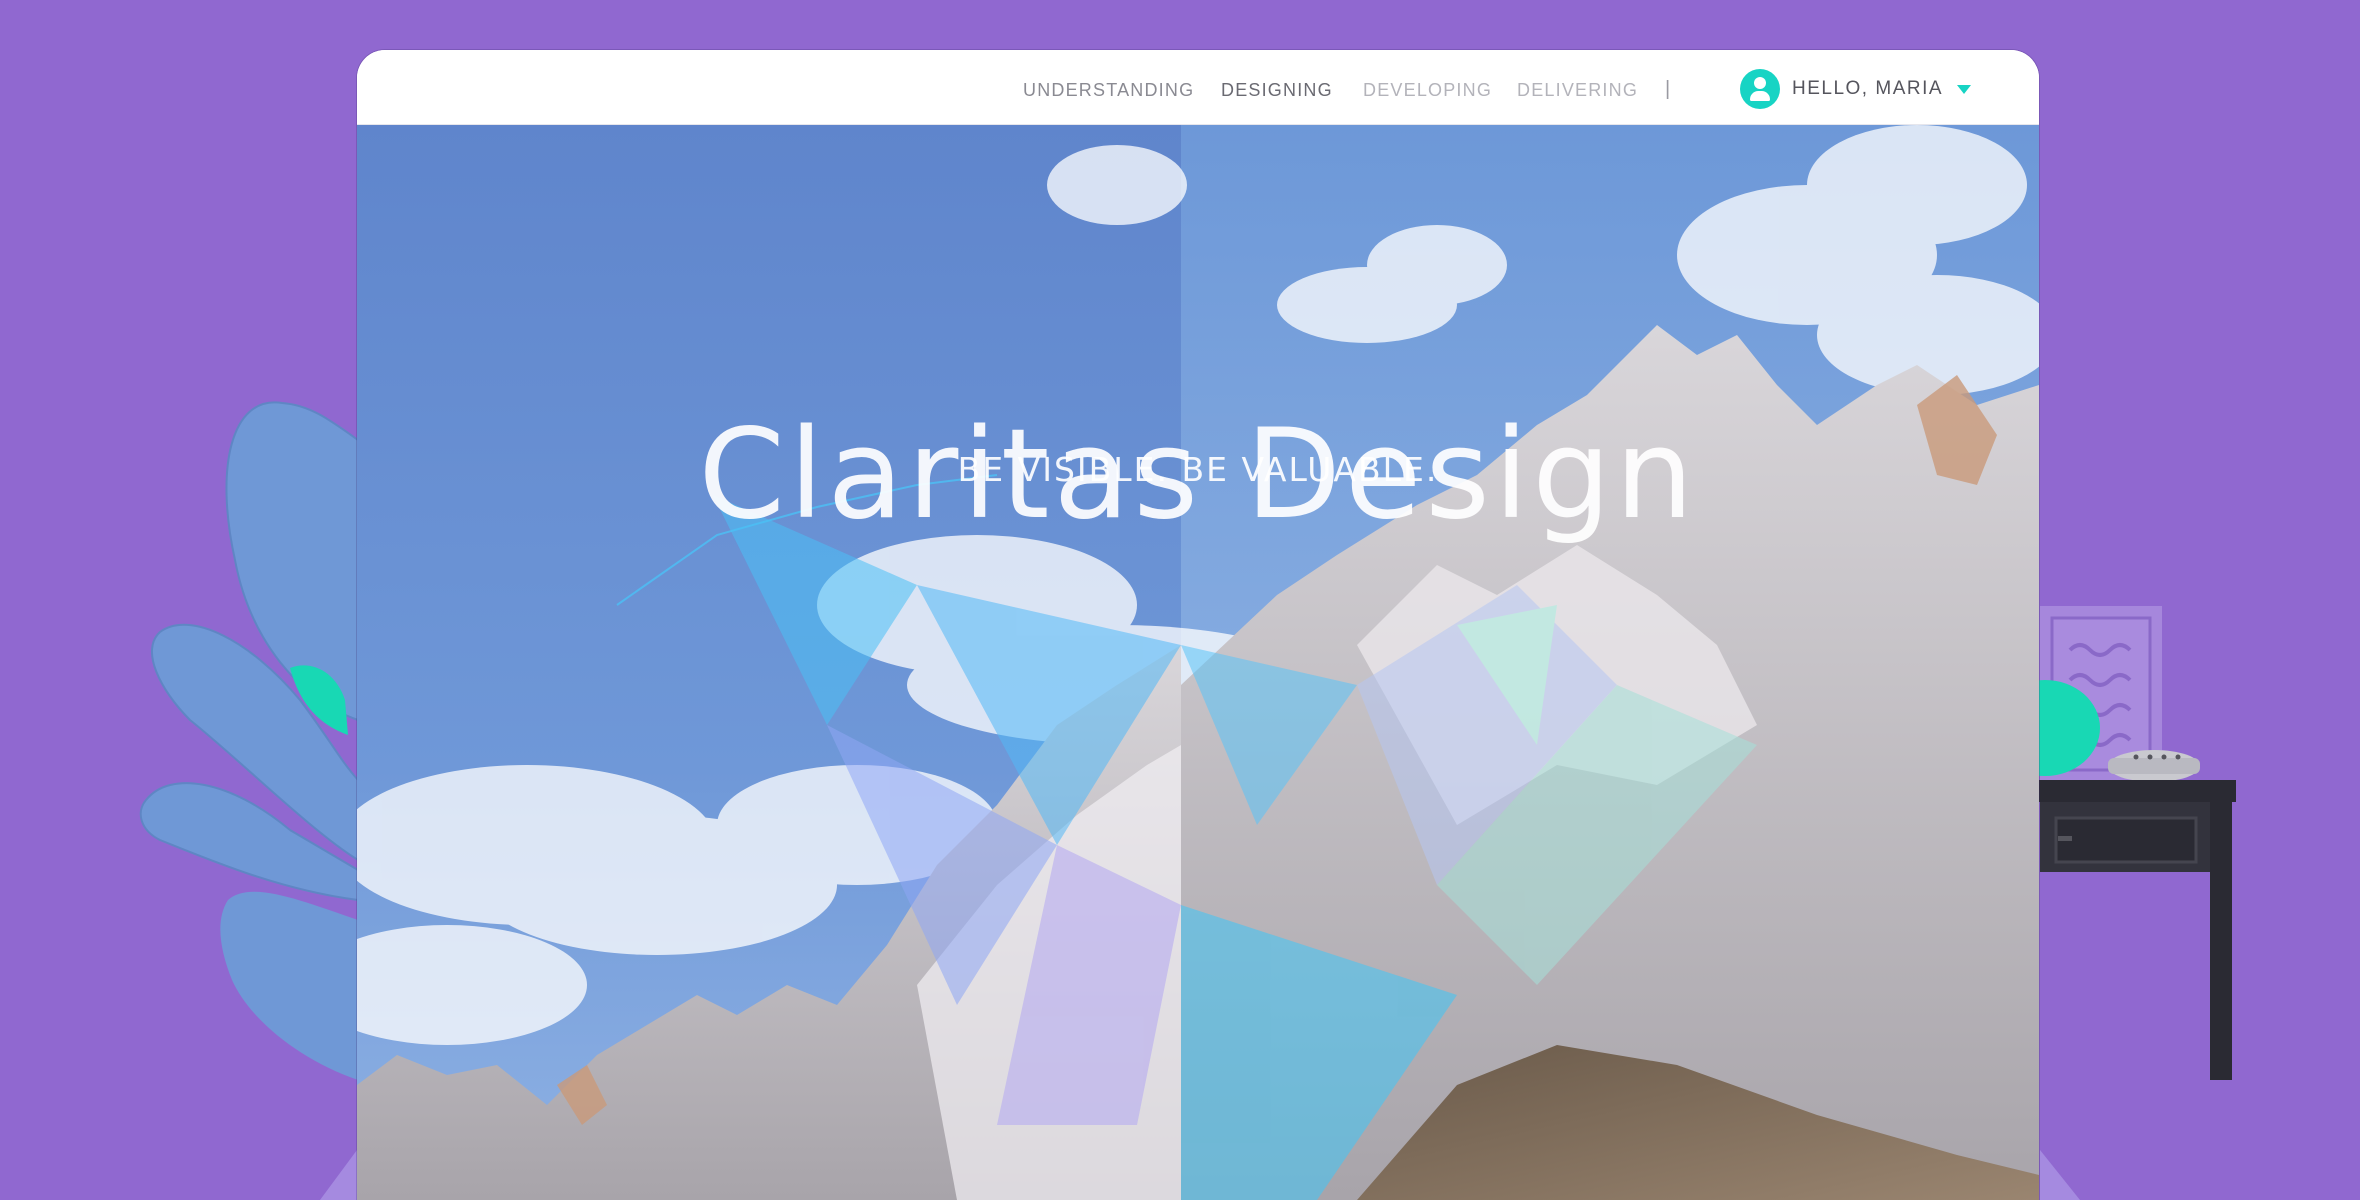 The width and height of the screenshot is (2360, 1200). I want to click on nav-item-designing: DESIGNING, so click(1277, 90).